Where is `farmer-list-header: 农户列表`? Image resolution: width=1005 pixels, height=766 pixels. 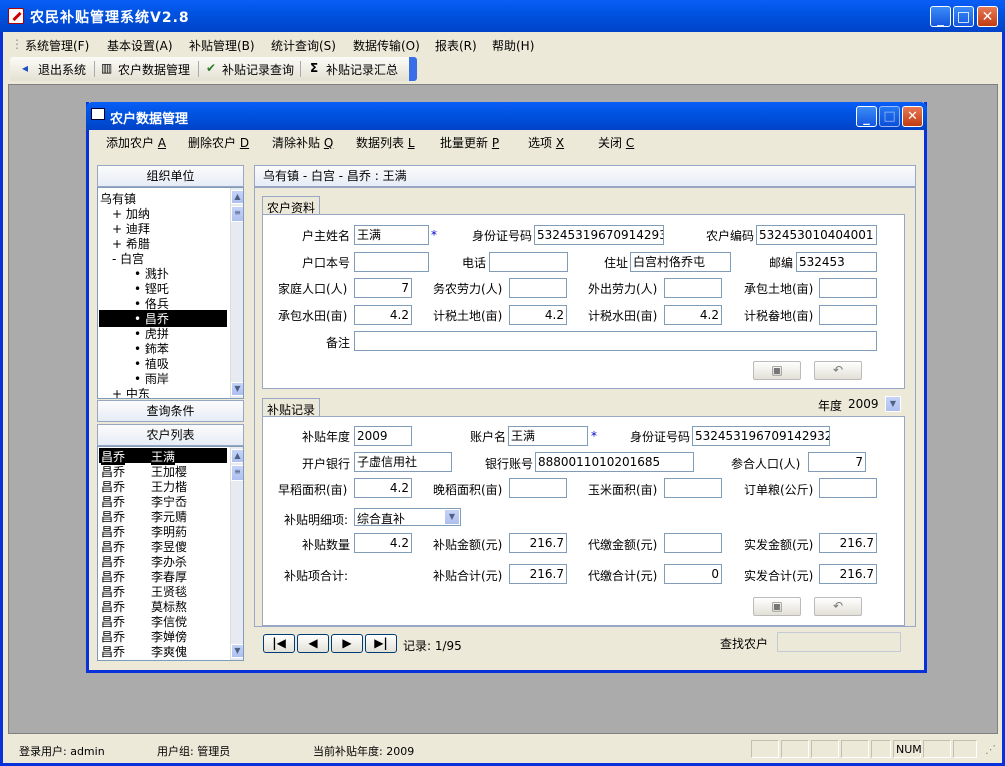 farmer-list-header: 农户列表 is located at coordinates (170, 435).